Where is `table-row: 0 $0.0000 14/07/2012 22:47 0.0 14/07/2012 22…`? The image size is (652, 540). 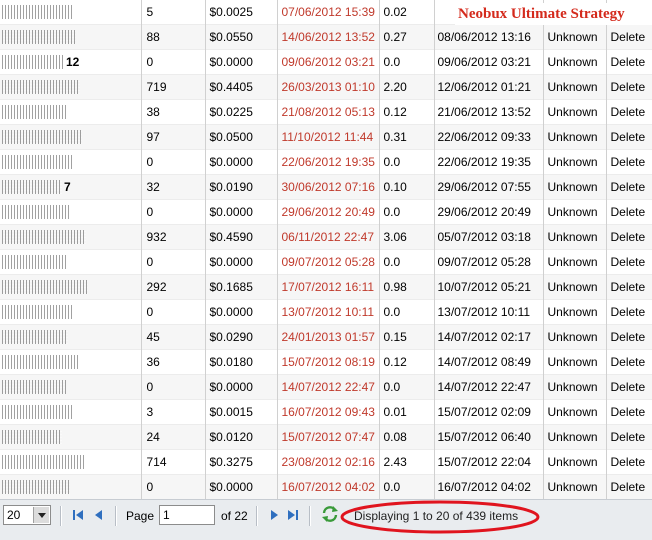
table-row: 0 $0.0000 14/07/2012 22:47 0.0 14/07/2012 22… is located at coordinates (326, 387).